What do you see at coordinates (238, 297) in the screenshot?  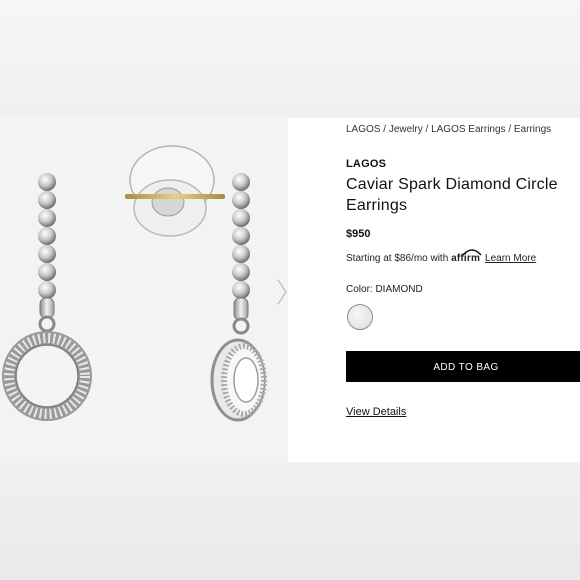 I see `right-earring-icon` at bounding box center [238, 297].